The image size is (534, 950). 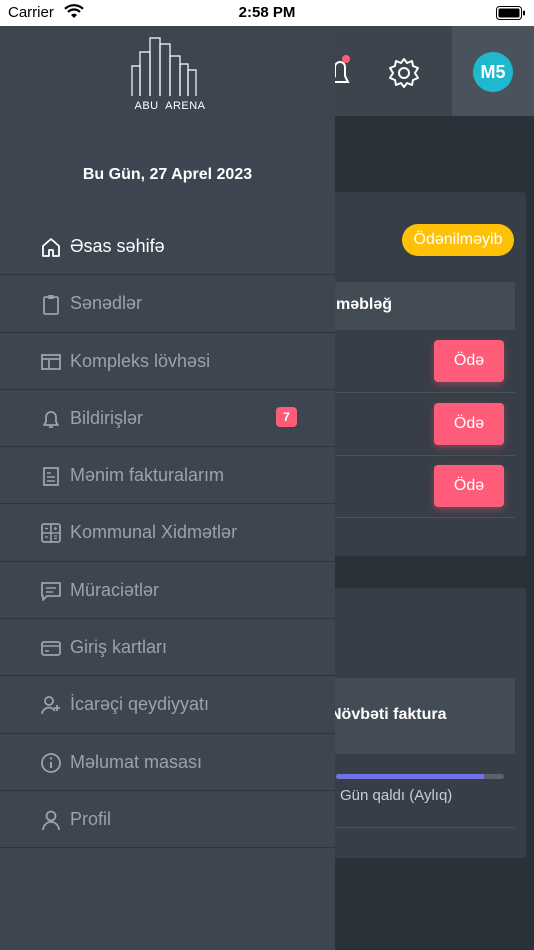 What do you see at coordinates (286, 416) in the screenshot?
I see `notification-count-badge: 7` at bounding box center [286, 416].